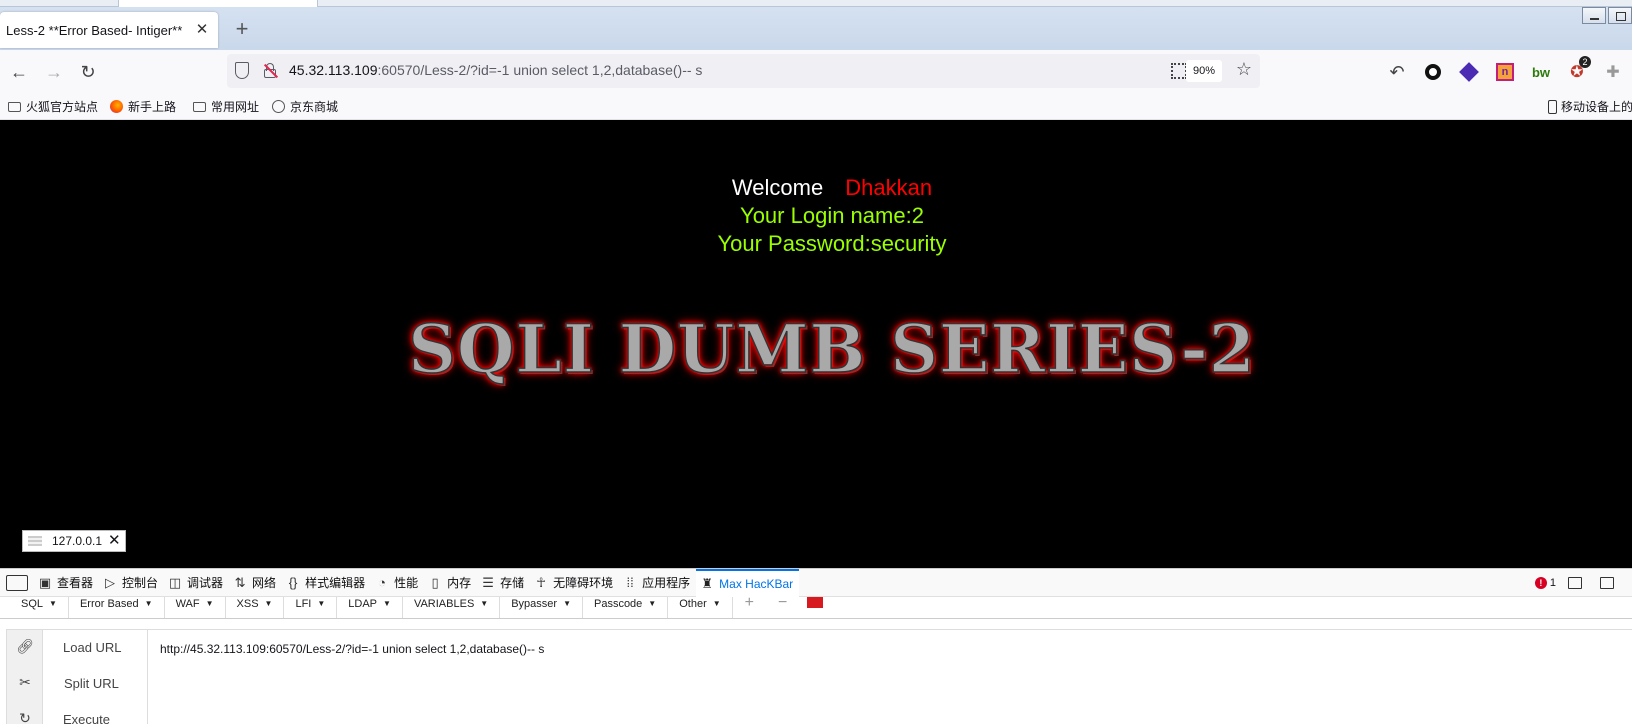 This screenshot has width=1632, height=724. Describe the element at coordinates (255, 607) in the screenshot. I see `menu-xss: XSS ▼` at that location.